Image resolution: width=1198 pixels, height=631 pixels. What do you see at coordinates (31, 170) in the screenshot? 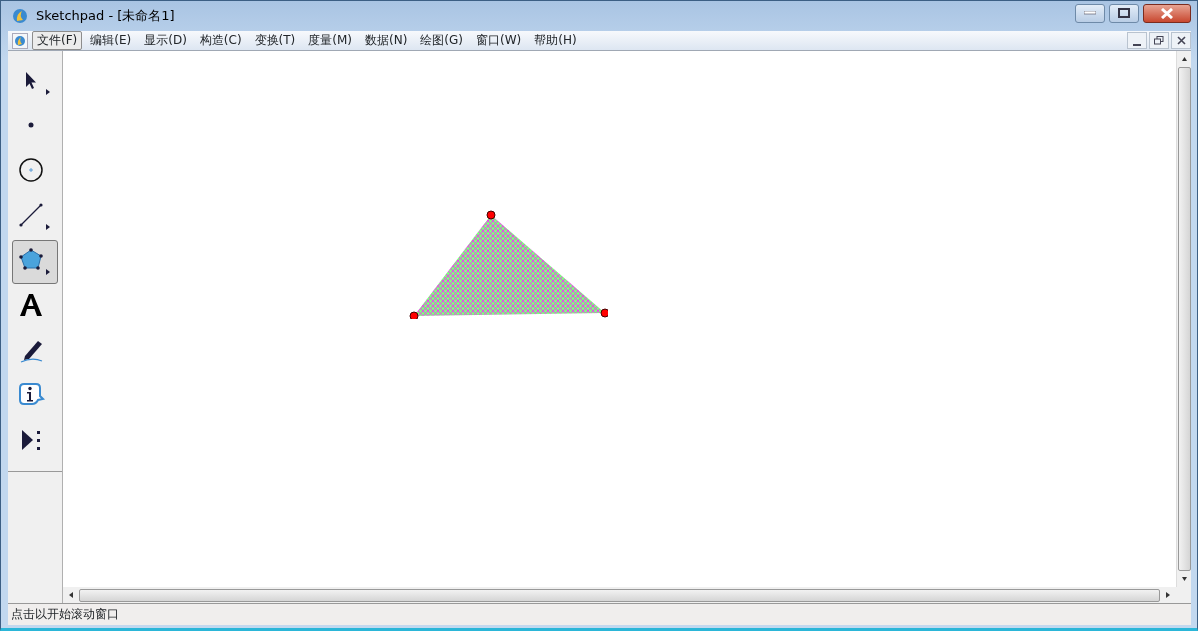
I see `circle-icon` at bounding box center [31, 170].